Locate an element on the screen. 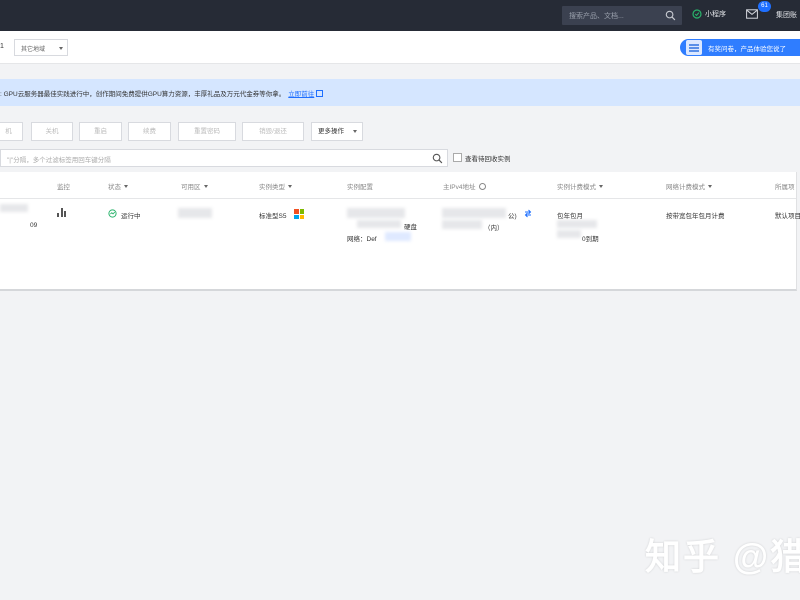  blurred-instance-name is located at coordinates (14, 208).